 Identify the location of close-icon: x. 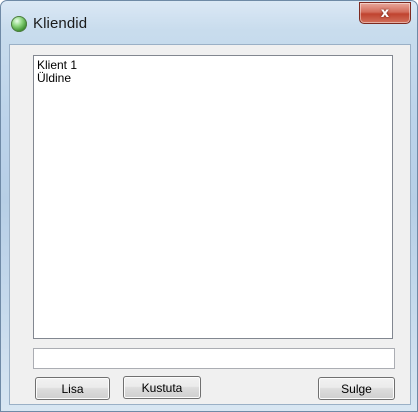
(385, 13).